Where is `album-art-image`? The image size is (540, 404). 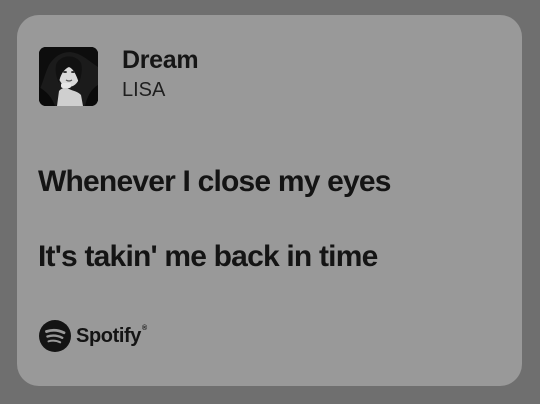
album-art-image is located at coordinates (68, 76).